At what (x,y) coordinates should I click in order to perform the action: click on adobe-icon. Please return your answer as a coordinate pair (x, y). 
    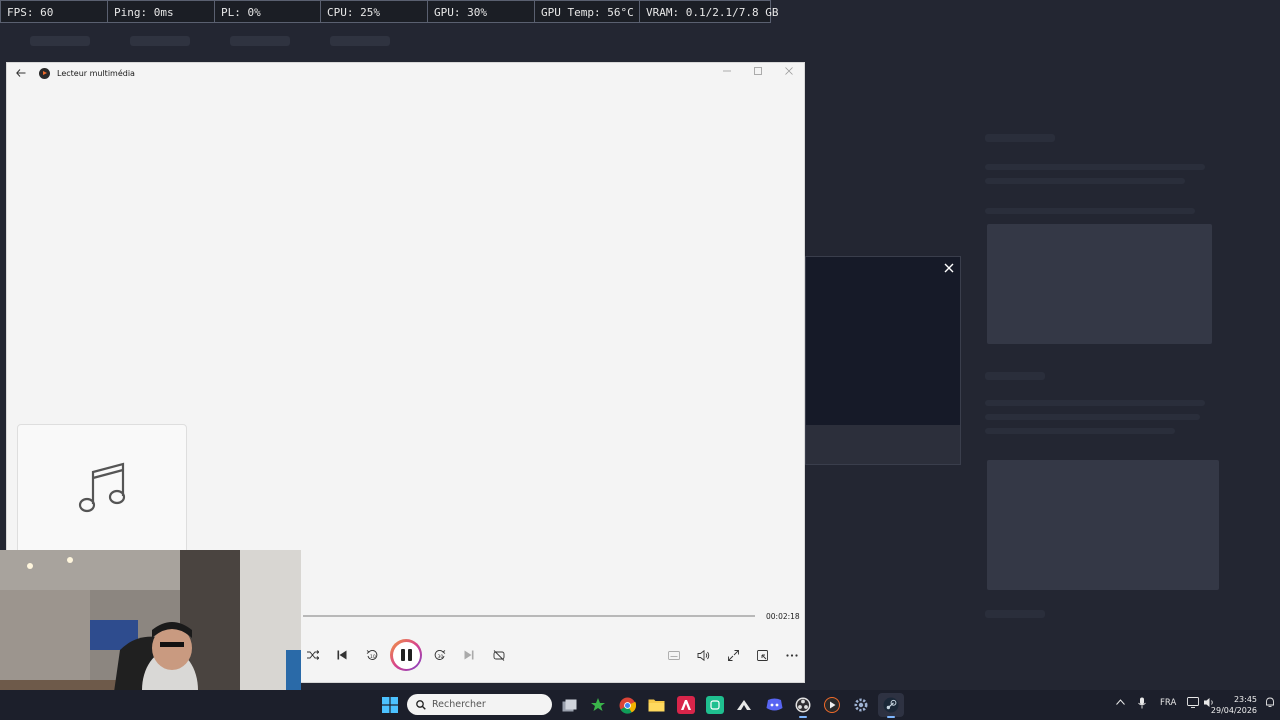
    Looking at the image, I should click on (686, 705).